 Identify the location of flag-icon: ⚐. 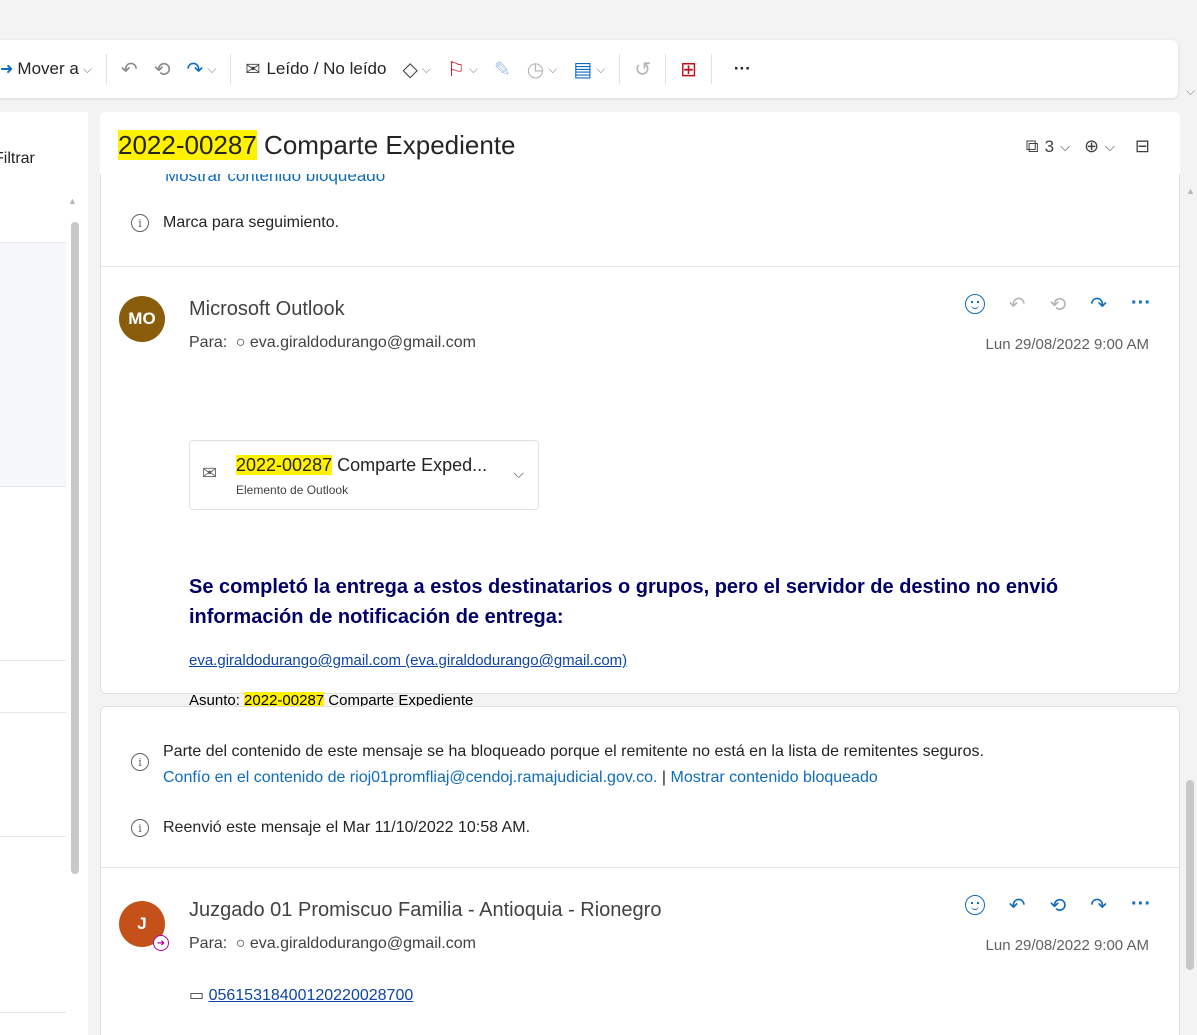
(455, 69).